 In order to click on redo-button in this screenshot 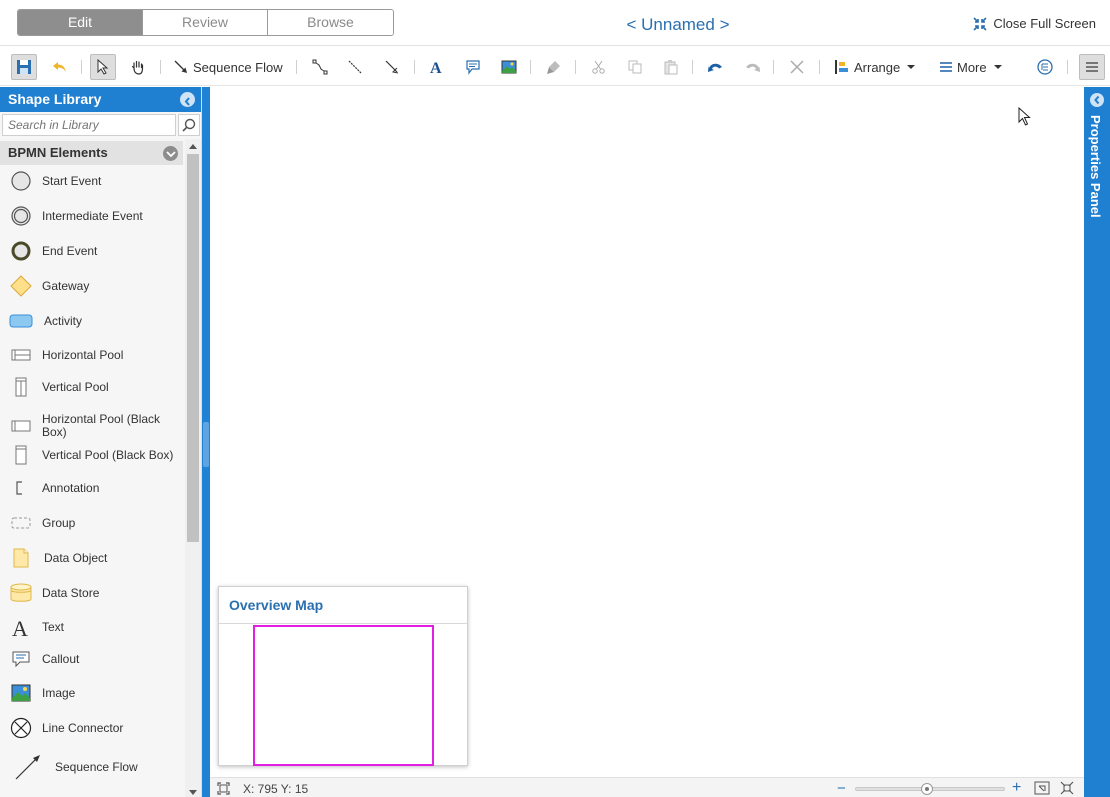, I will do `click(752, 67)`.